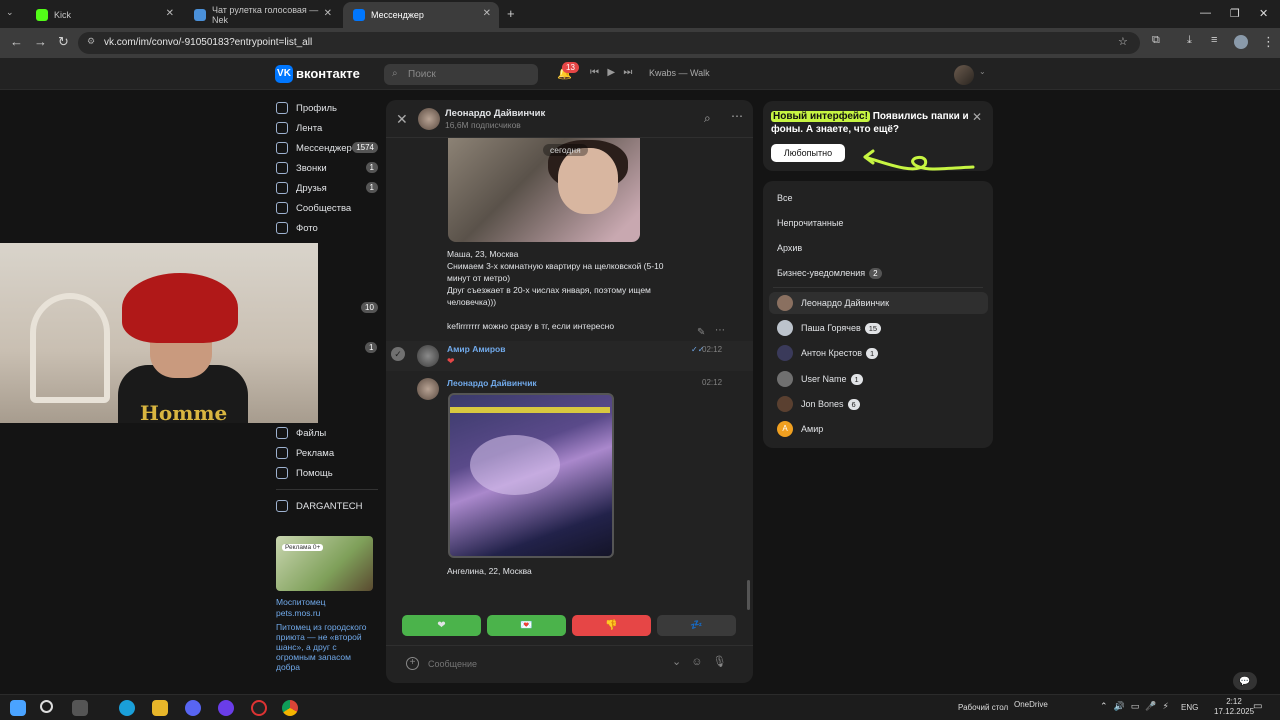 Image resolution: width=1280 pixels, height=720 pixels. What do you see at coordinates (1235, 13) in the screenshot?
I see `restore-icon: ❐` at bounding box center [1235, 13].